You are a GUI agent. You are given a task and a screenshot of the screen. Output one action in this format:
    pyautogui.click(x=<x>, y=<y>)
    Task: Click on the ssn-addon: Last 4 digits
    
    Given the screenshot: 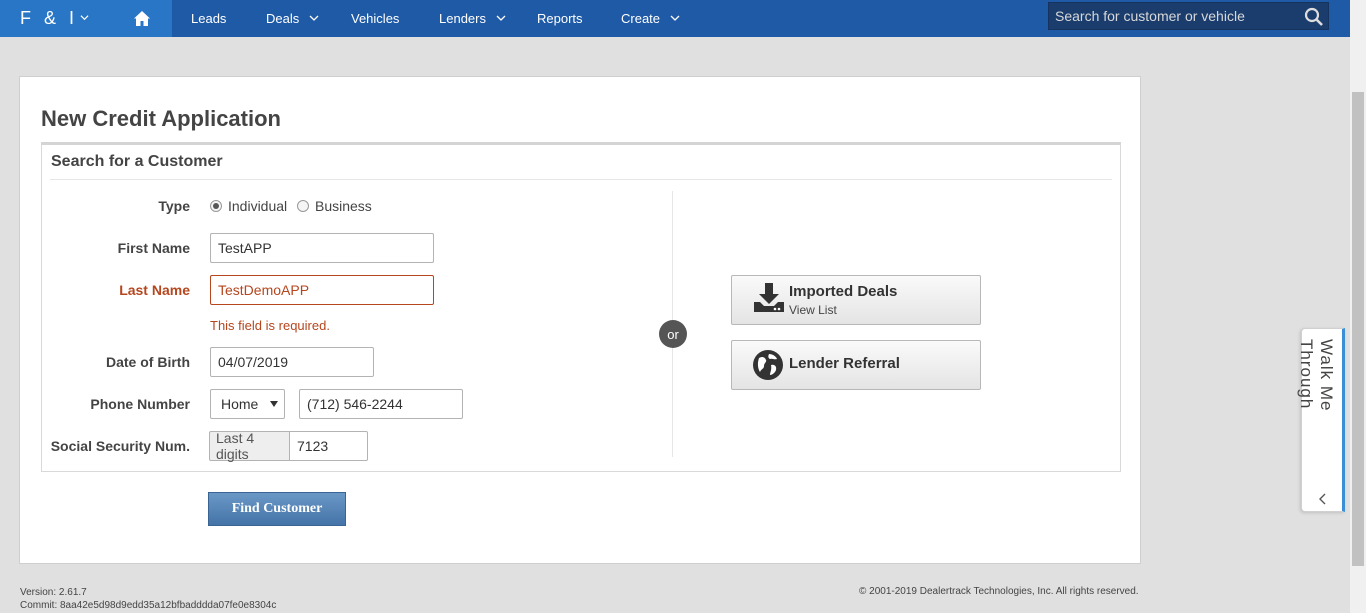 What is the action you would take?
    pyautogui.click(x=249, y=446)
    